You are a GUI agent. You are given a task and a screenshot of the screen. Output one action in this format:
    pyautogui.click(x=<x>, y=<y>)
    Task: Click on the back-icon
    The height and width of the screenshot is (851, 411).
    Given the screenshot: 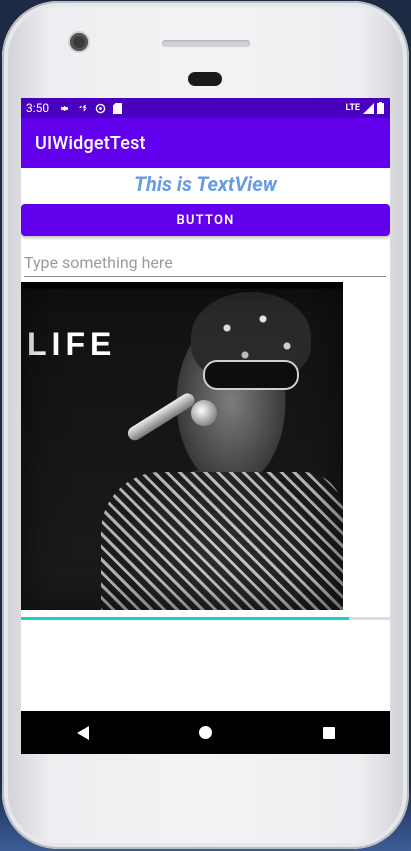 What is the action you would take?
    pyautogui.click(x=82, y=732)
    